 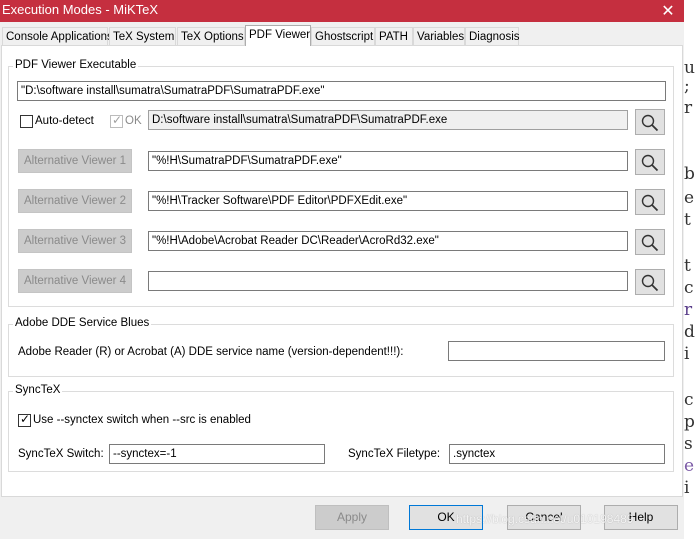 I want to click on bg-char: ;, so click(x=687, y=86).